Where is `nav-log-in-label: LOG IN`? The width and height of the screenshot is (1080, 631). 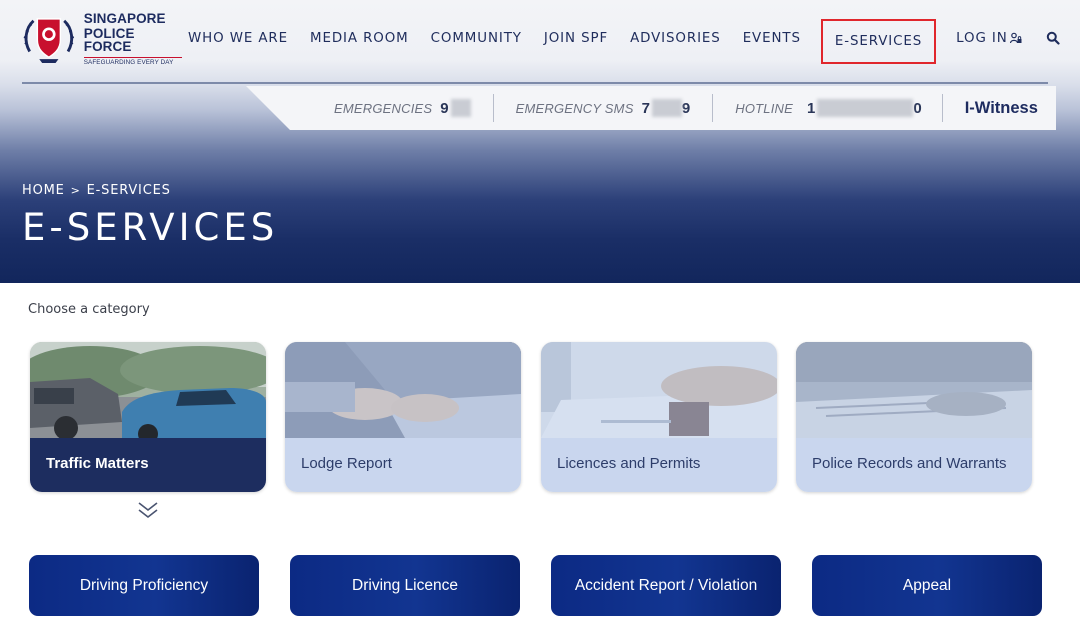 nav-log-in-label: LOG IN is located at coordinates (982, 38).